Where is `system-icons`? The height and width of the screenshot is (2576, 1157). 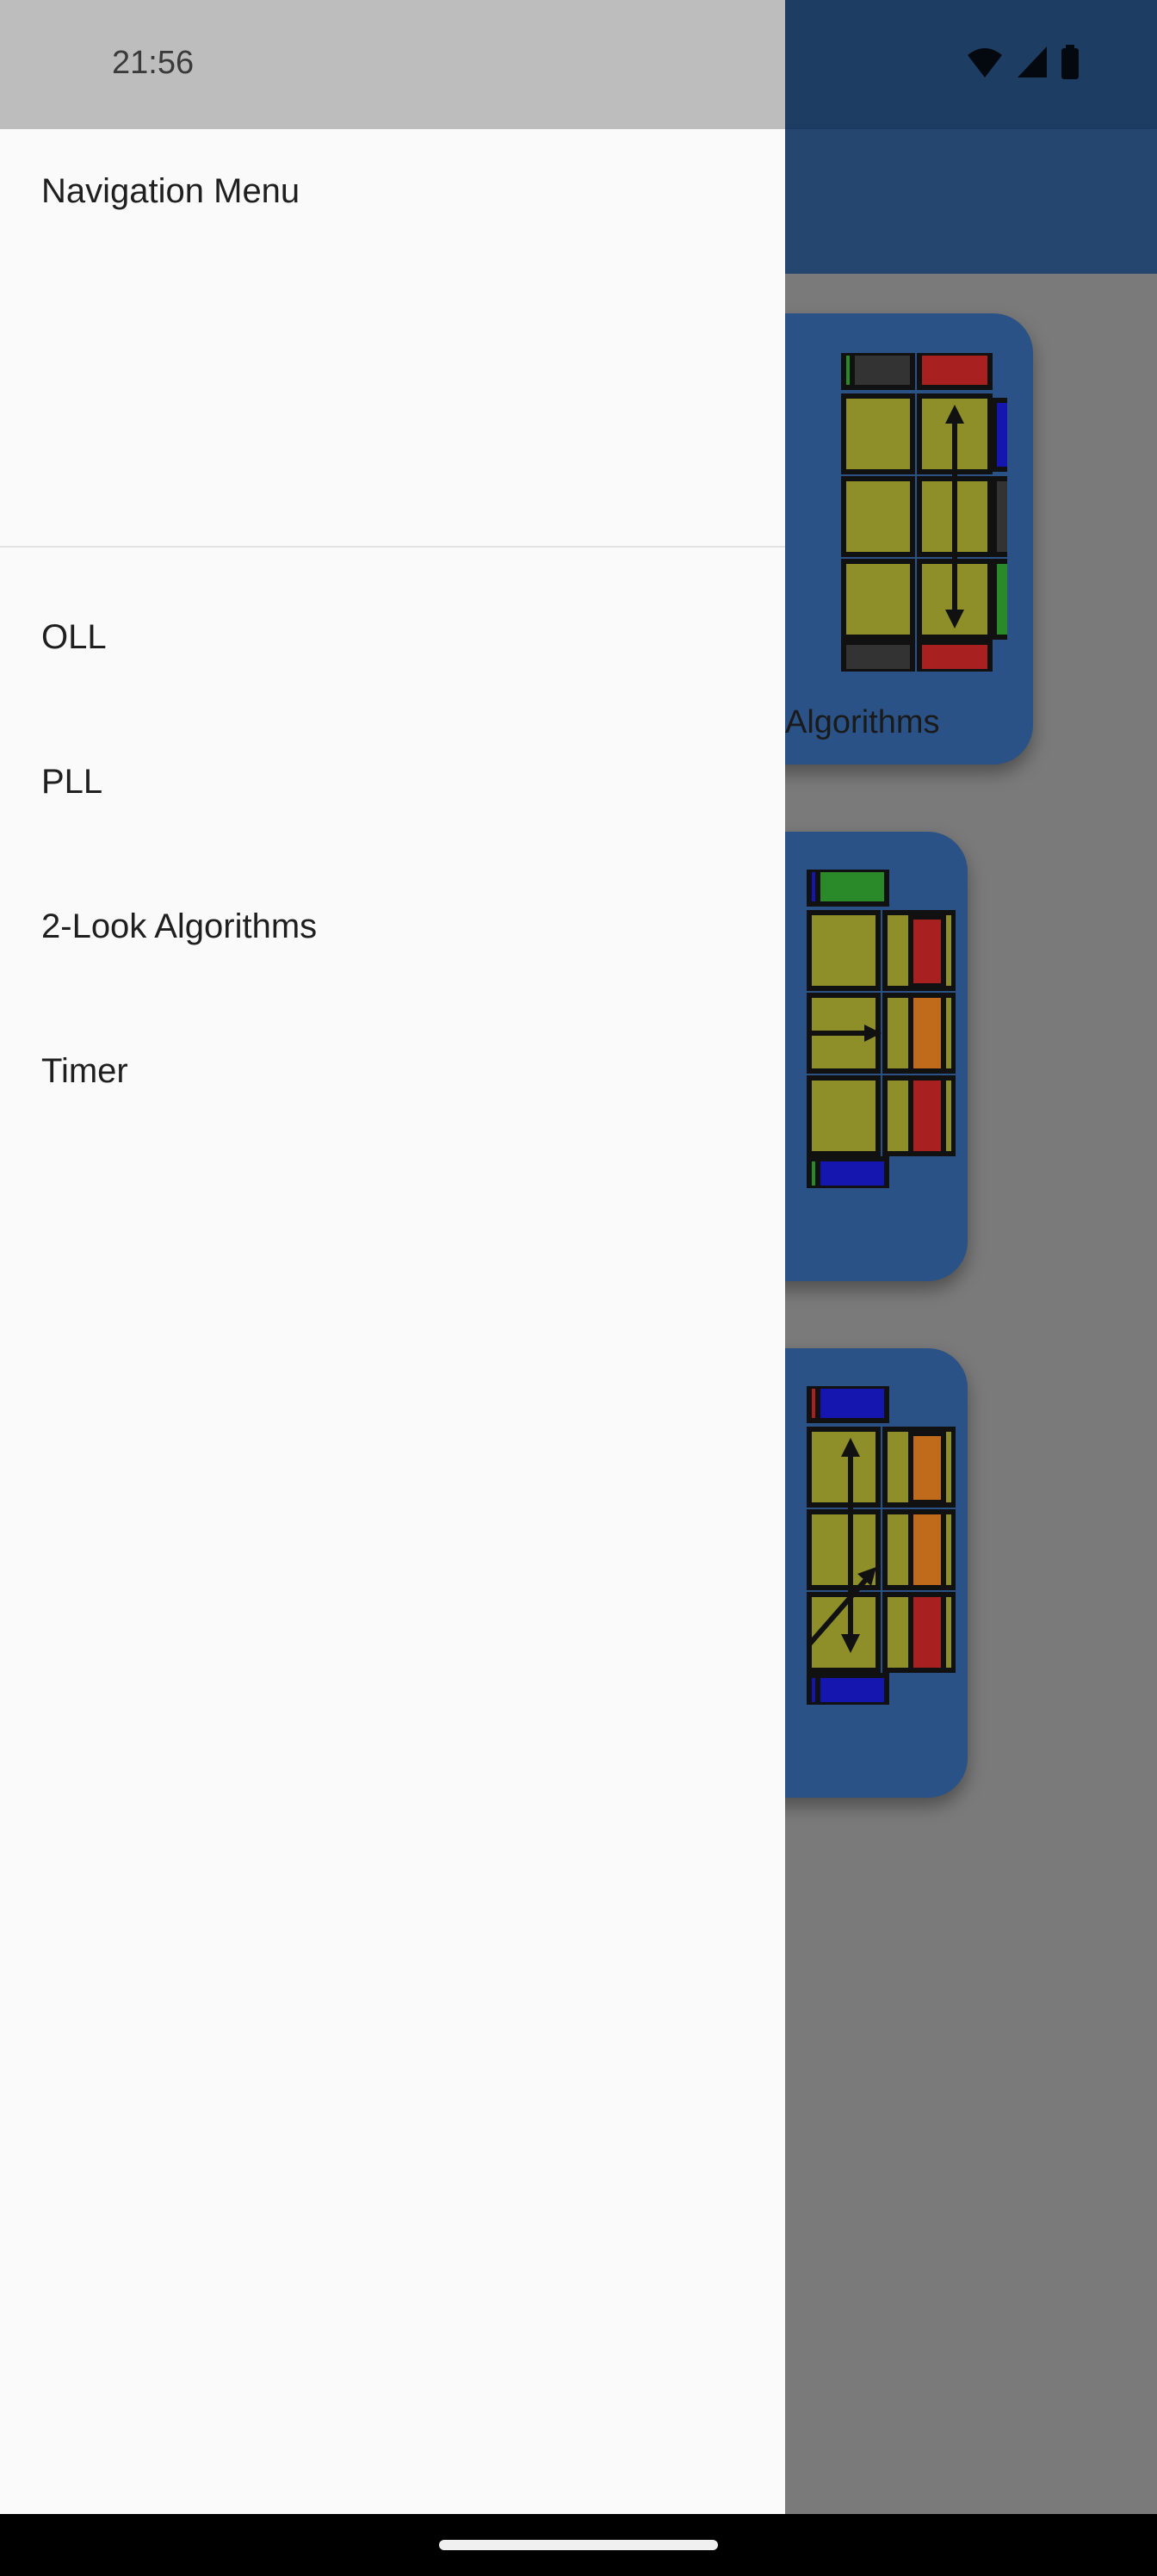
system-icons is located at coordinates (1023, 62).